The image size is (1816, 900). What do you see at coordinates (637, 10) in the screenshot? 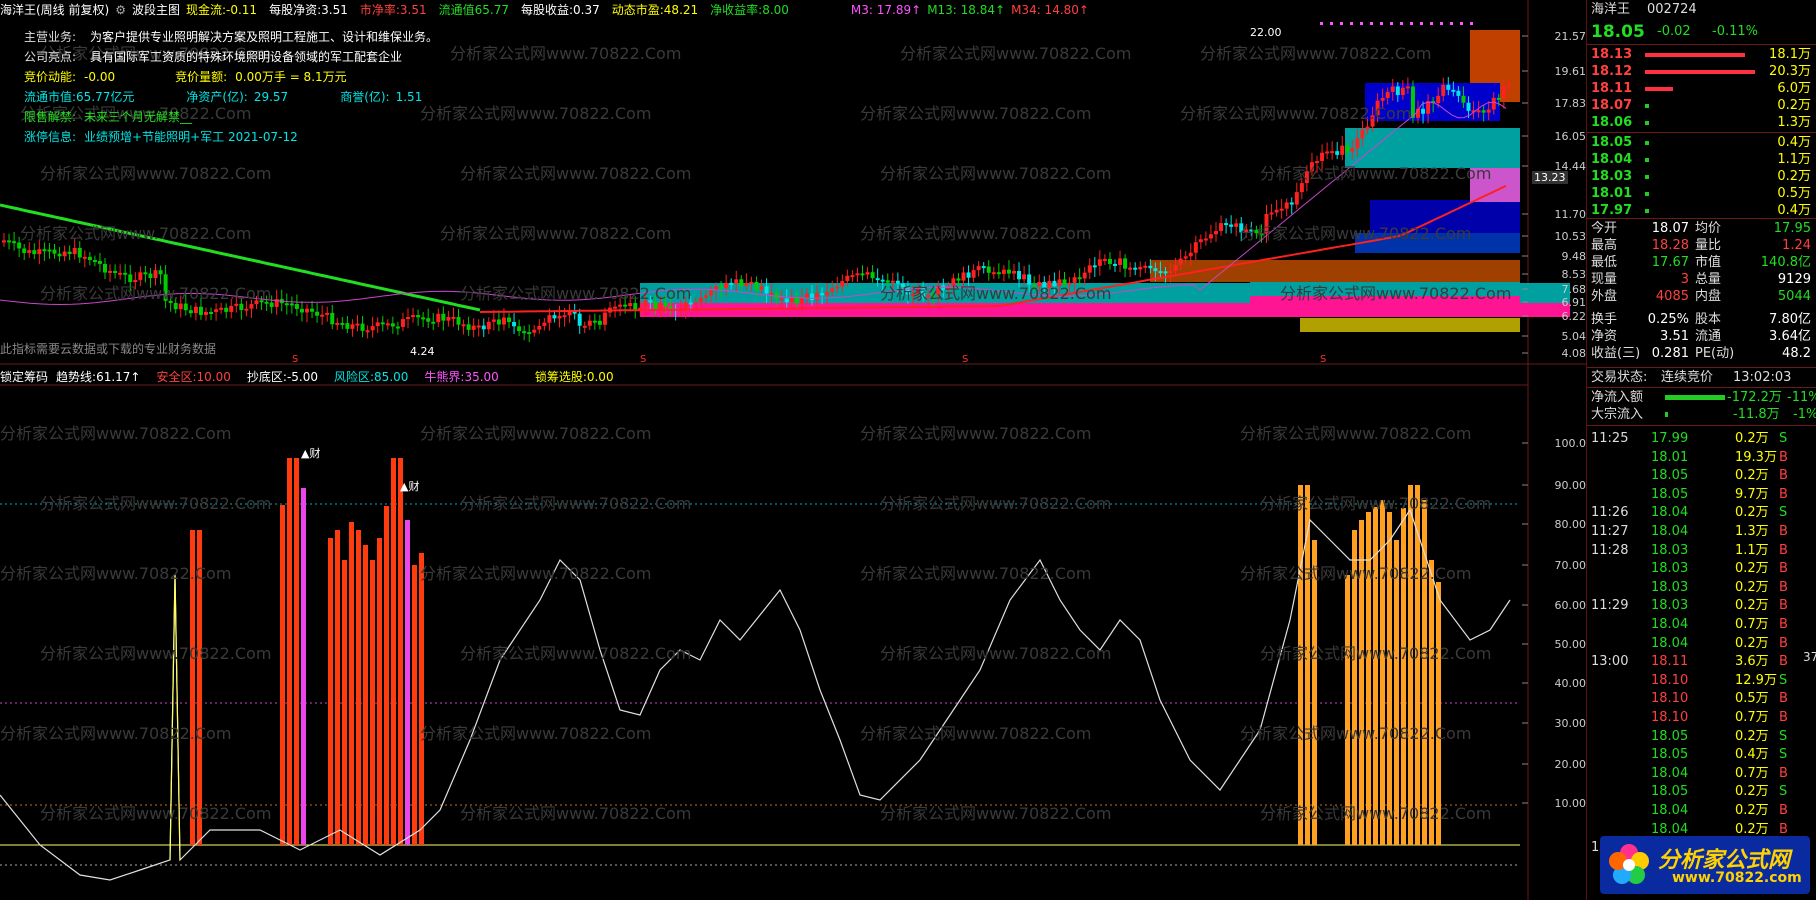
I see `pe-label: 动态市盈:` at bounding box center [637, 10].